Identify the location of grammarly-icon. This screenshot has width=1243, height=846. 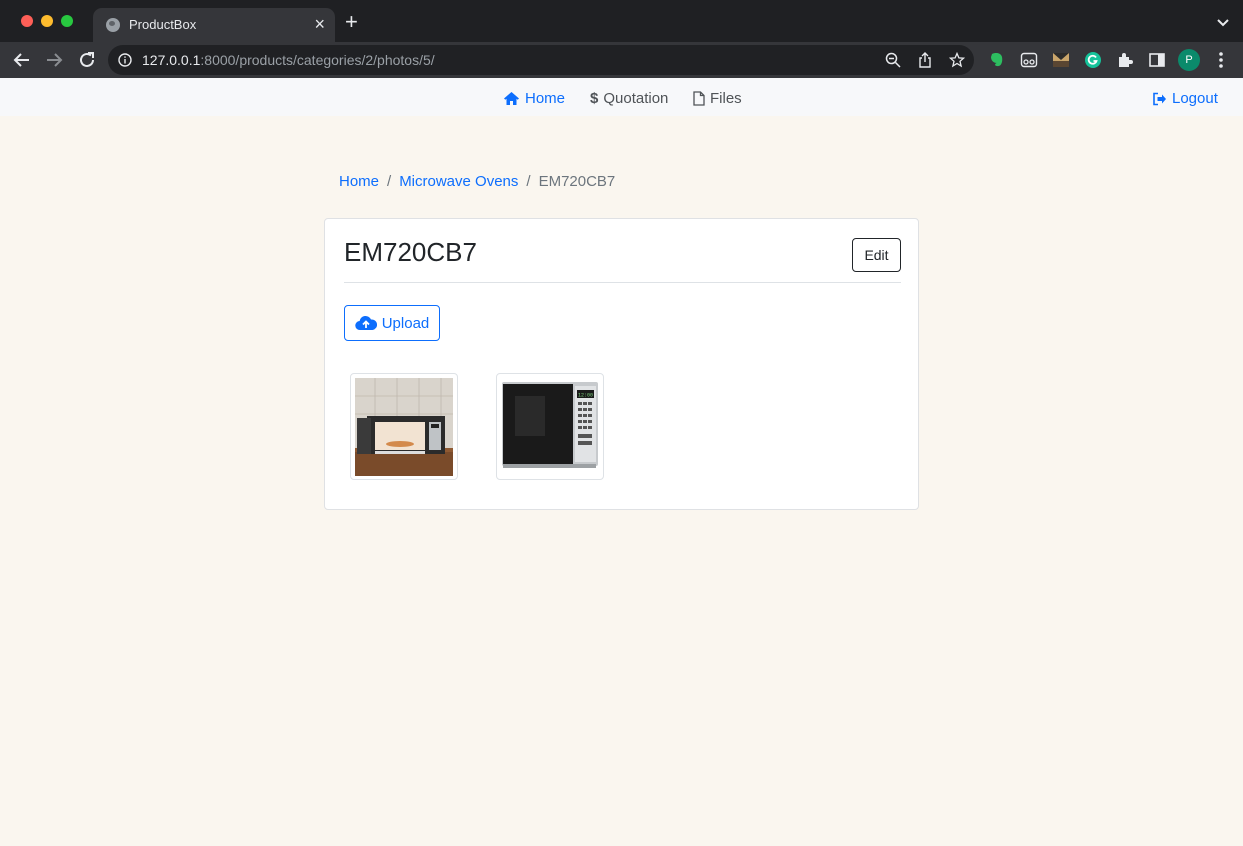
(1093, 60).